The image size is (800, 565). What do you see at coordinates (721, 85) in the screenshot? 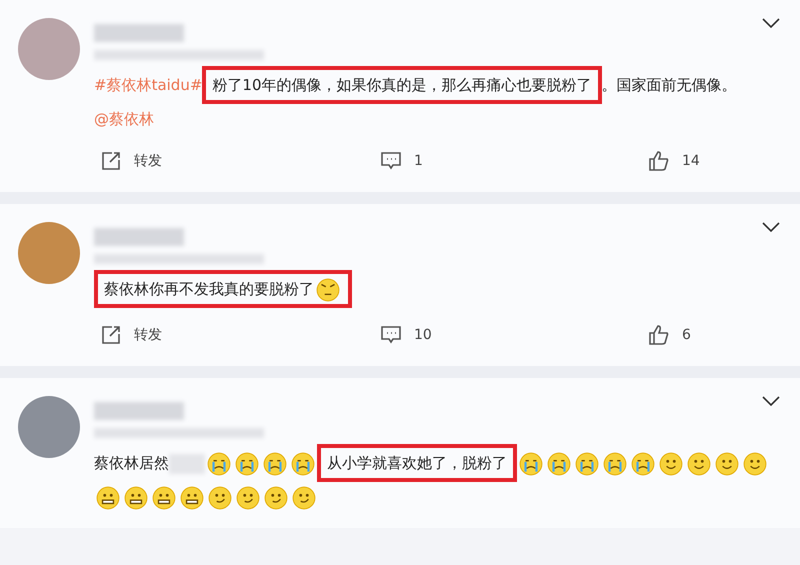
I see `comment-text: 像。` at bounding box center [721, 85].